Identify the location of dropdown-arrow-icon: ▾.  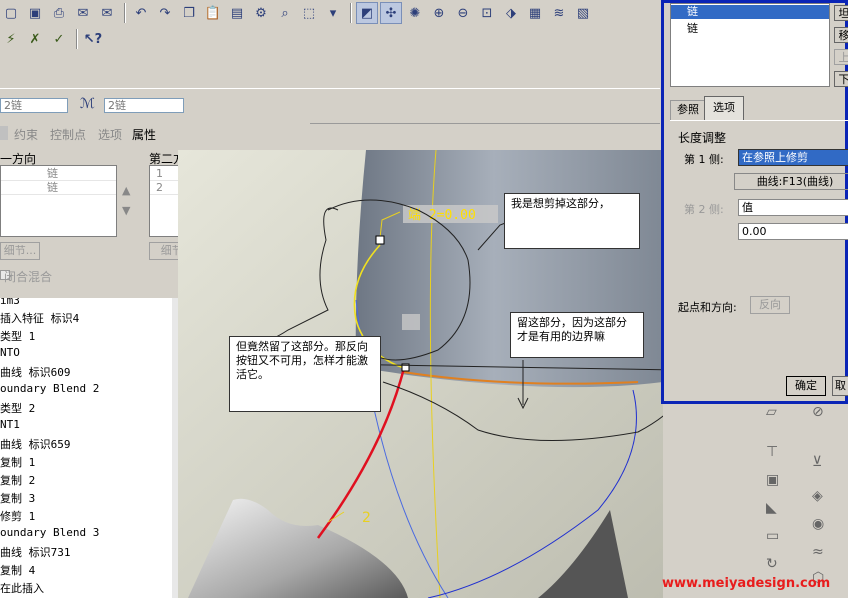
(333, 13).